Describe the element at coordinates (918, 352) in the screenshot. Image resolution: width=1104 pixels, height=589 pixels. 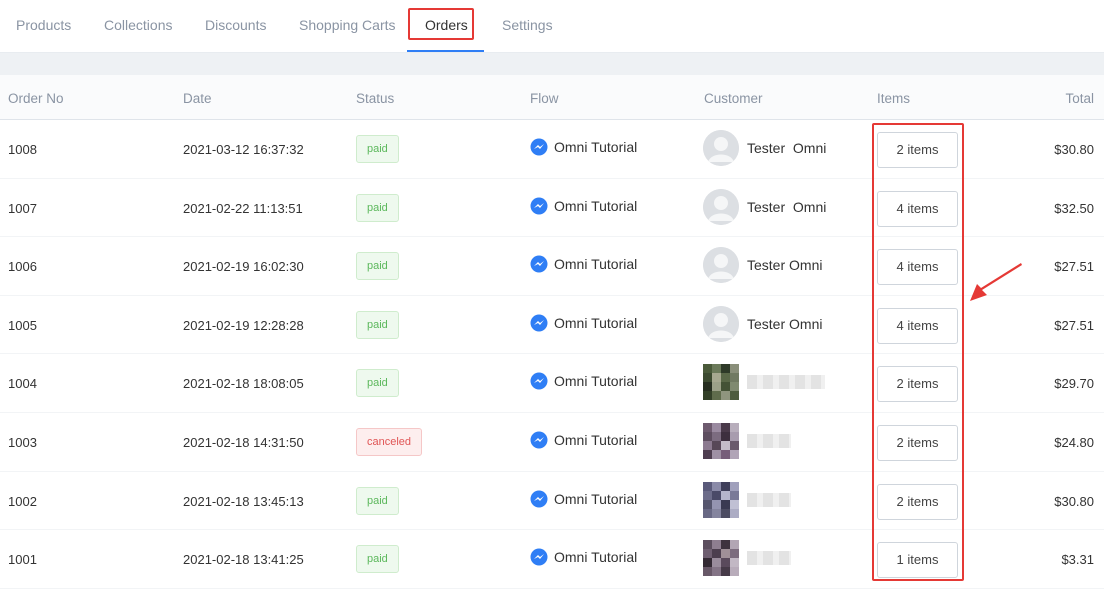
I see `items-column-highlight-box` at that location.